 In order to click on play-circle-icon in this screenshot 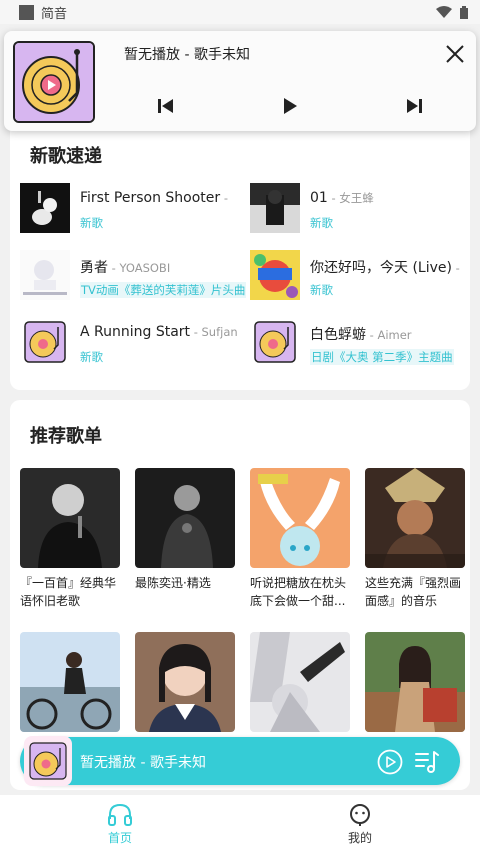, I will do `click(390, 762)`.